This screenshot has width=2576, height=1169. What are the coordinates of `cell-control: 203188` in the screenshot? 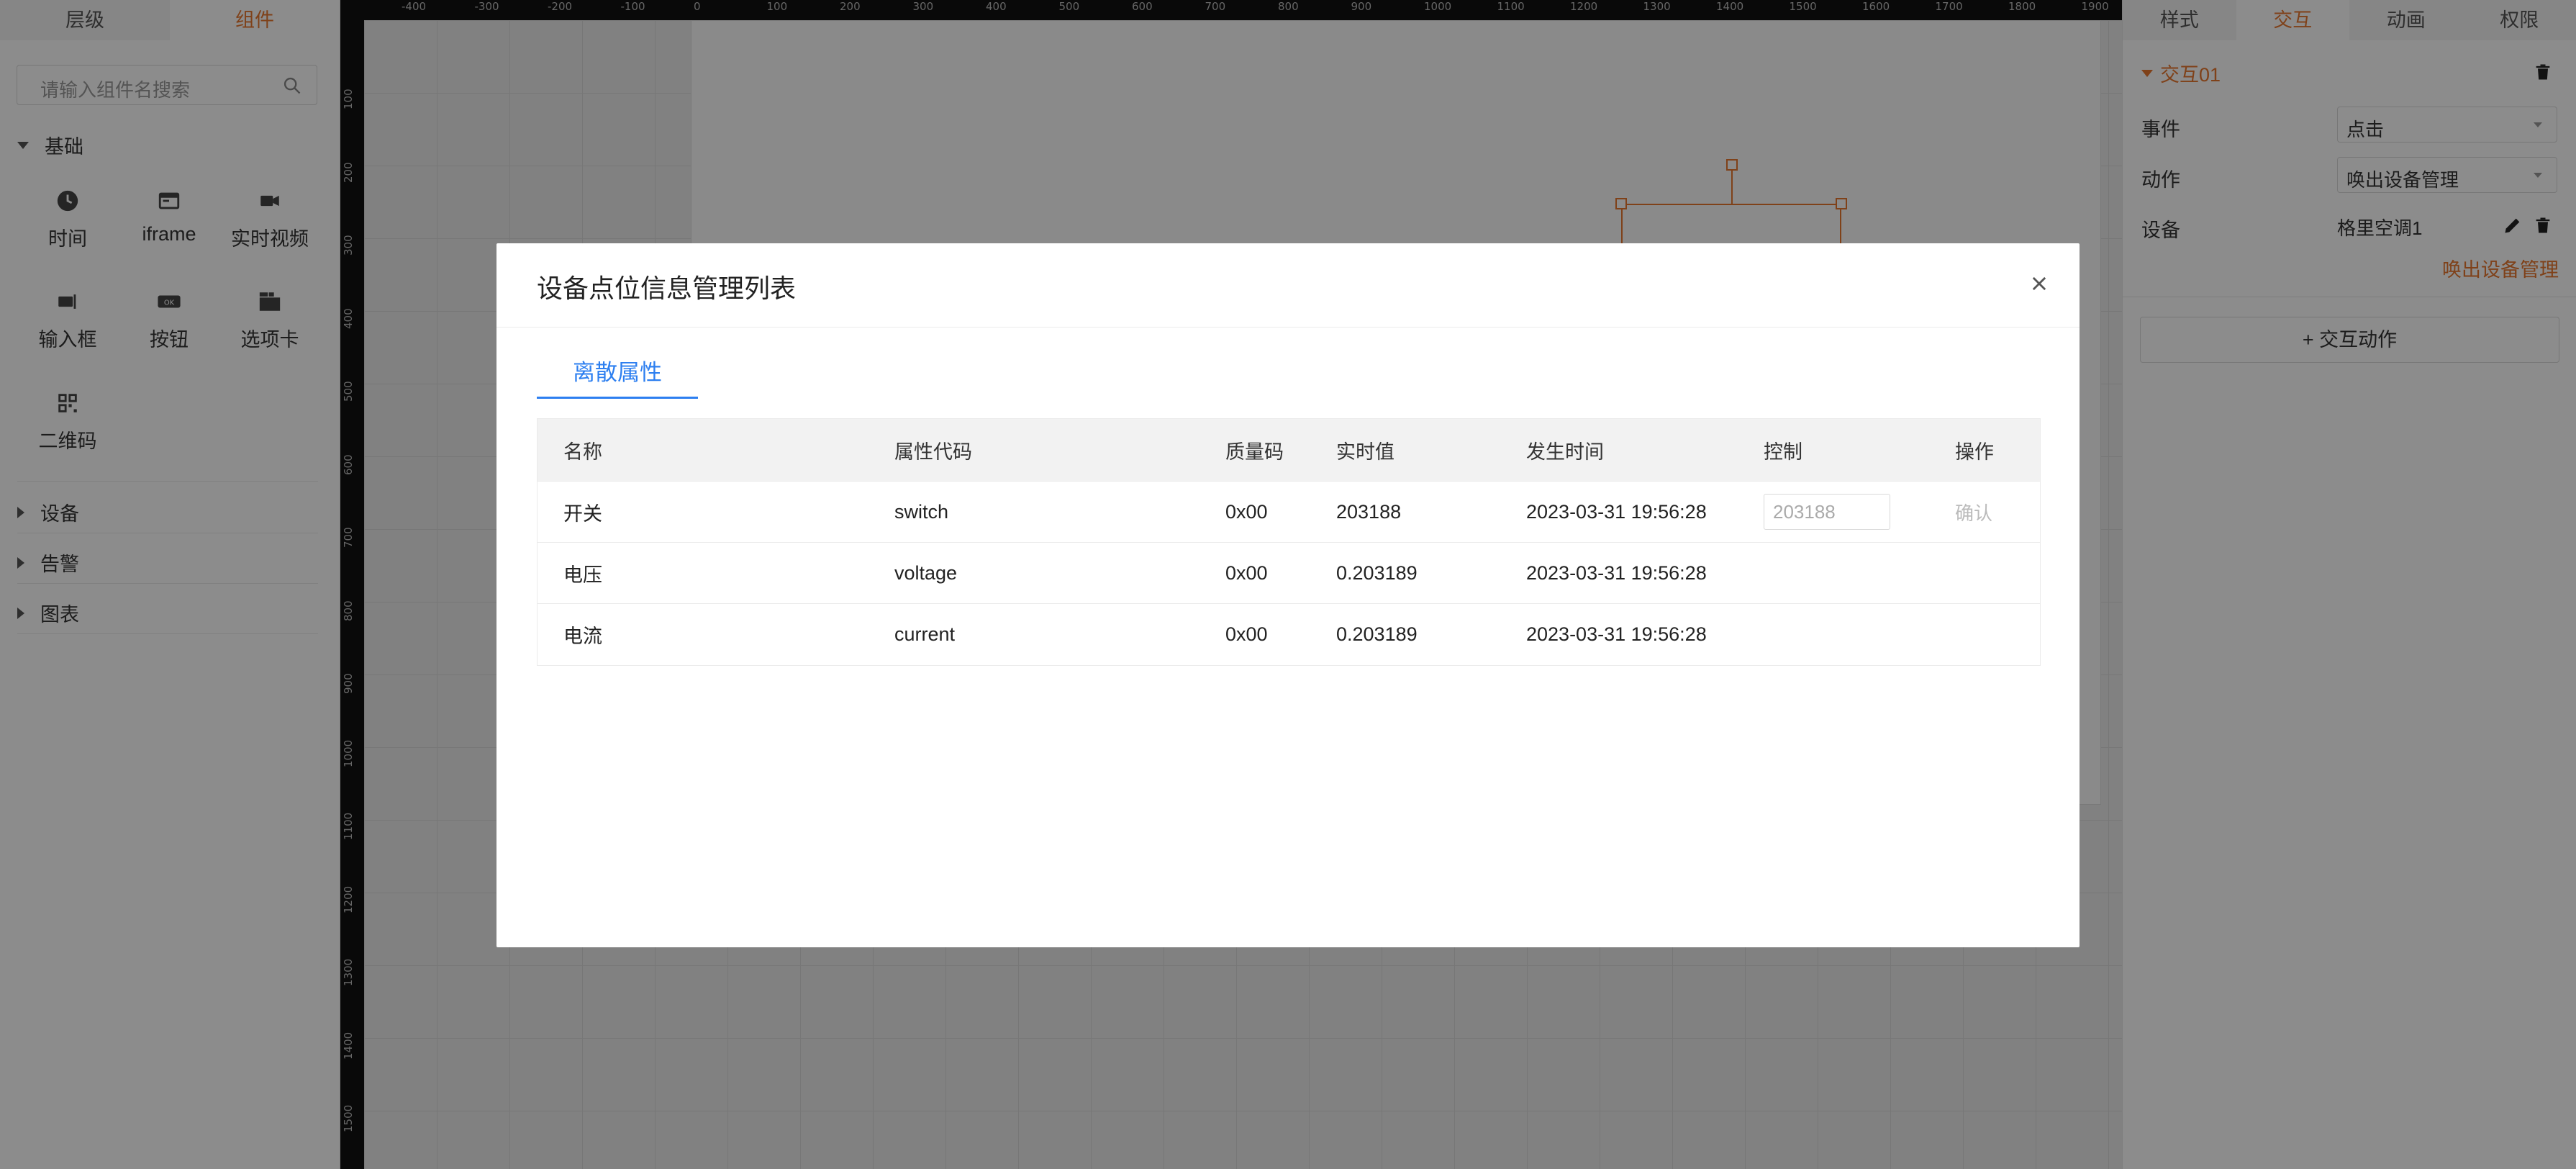 It's located at (1827, 512).